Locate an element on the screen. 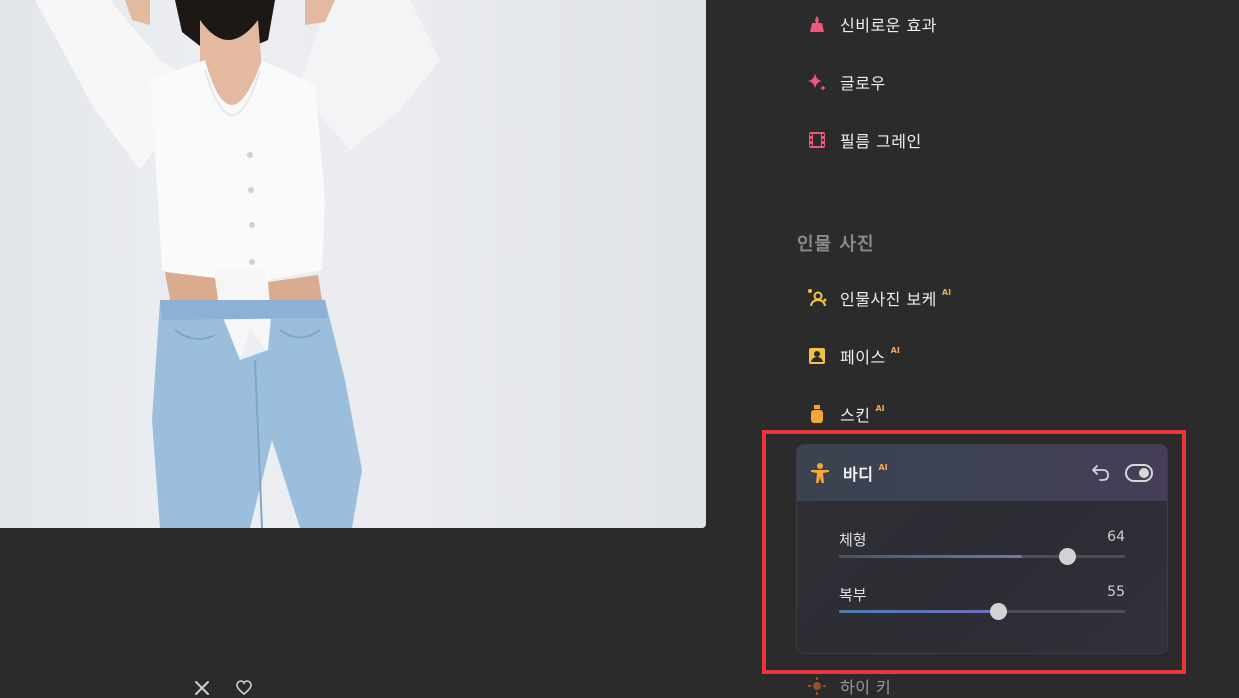  menu-item-label: 페이스 is located at coordinates (863, 357).